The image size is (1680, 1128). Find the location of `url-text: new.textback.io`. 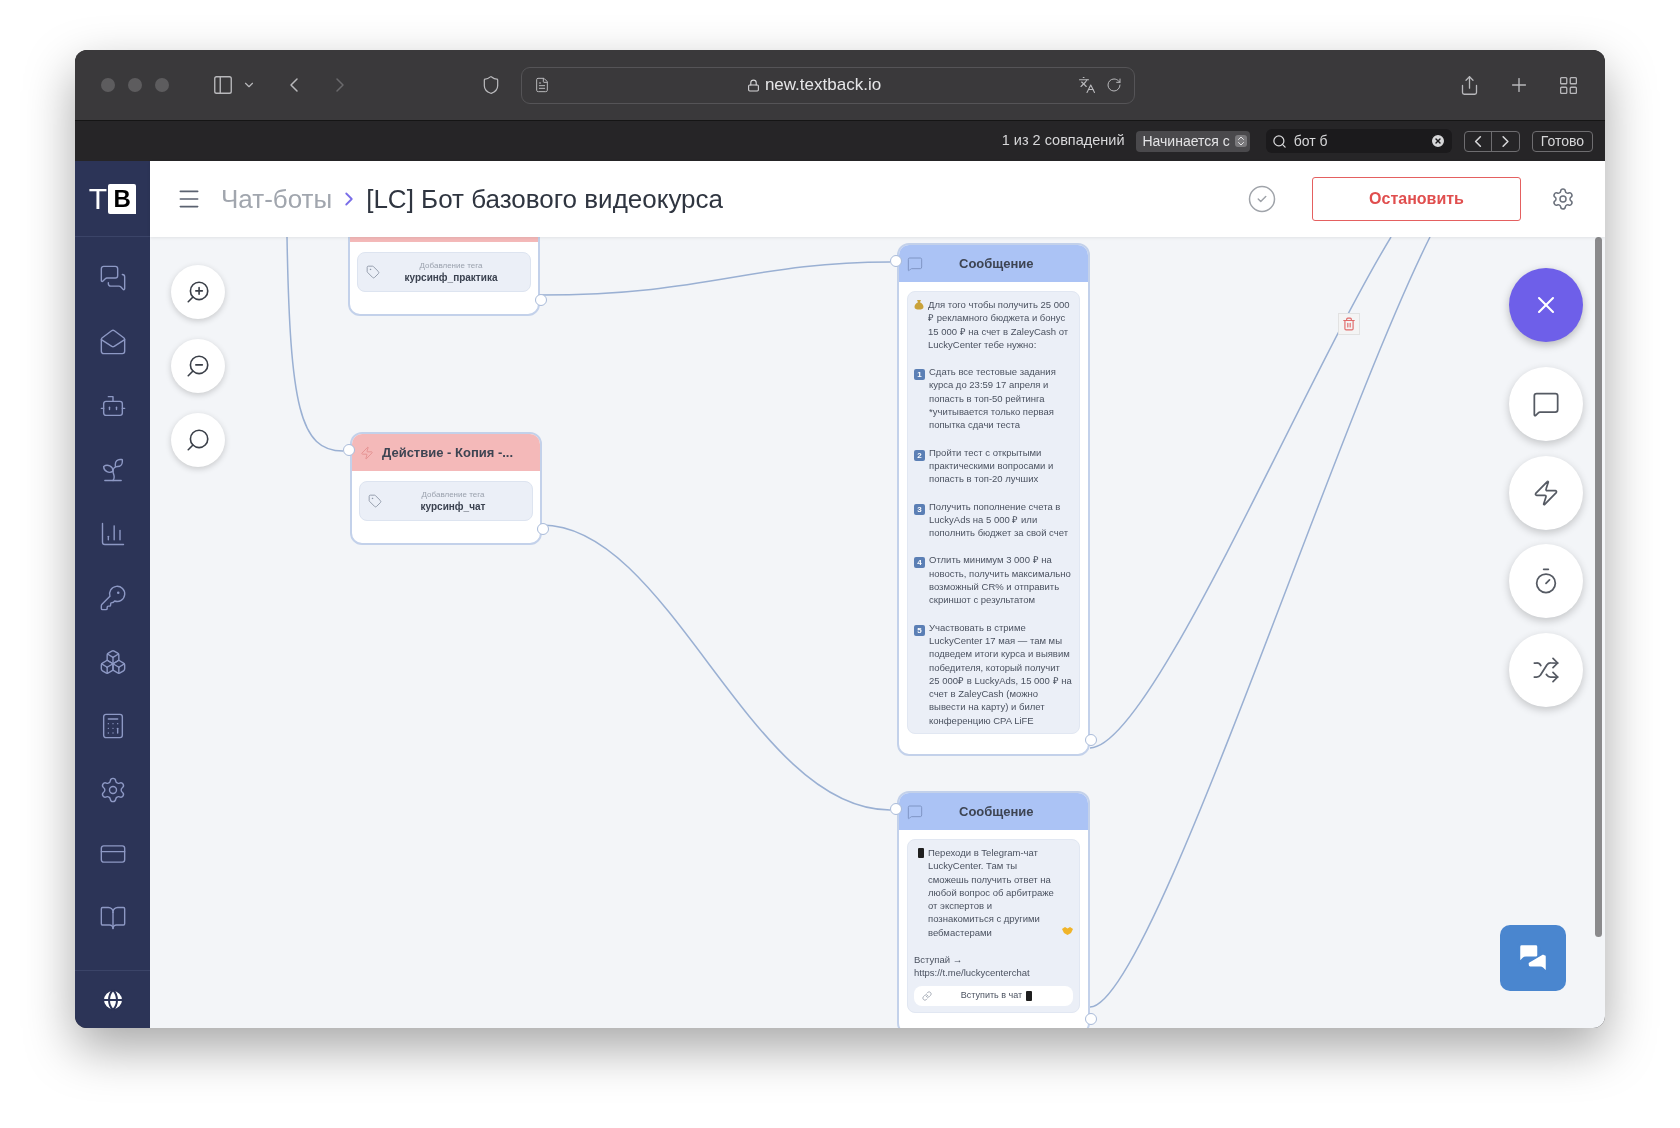

url-text: new.textback.io is located at coordinates (823, 85).